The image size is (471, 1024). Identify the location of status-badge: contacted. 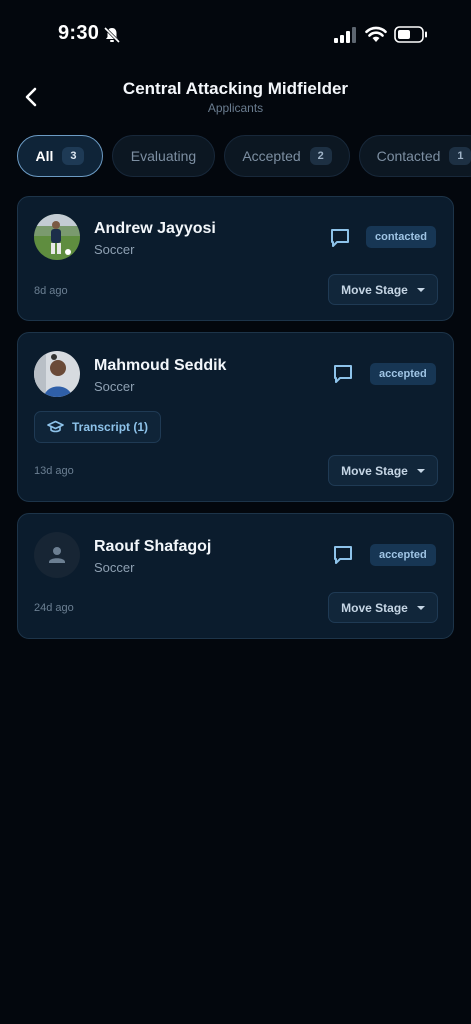
(401, 237).